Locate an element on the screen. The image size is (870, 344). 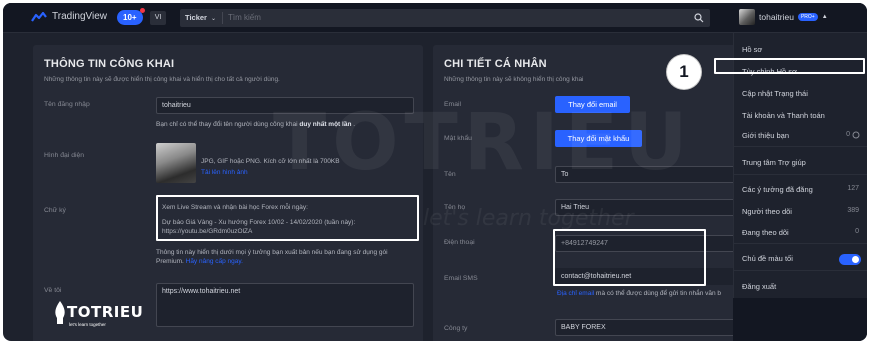
upgrade-link: Hãy nâng cấp ngay. is located at coordinates (214, 261).